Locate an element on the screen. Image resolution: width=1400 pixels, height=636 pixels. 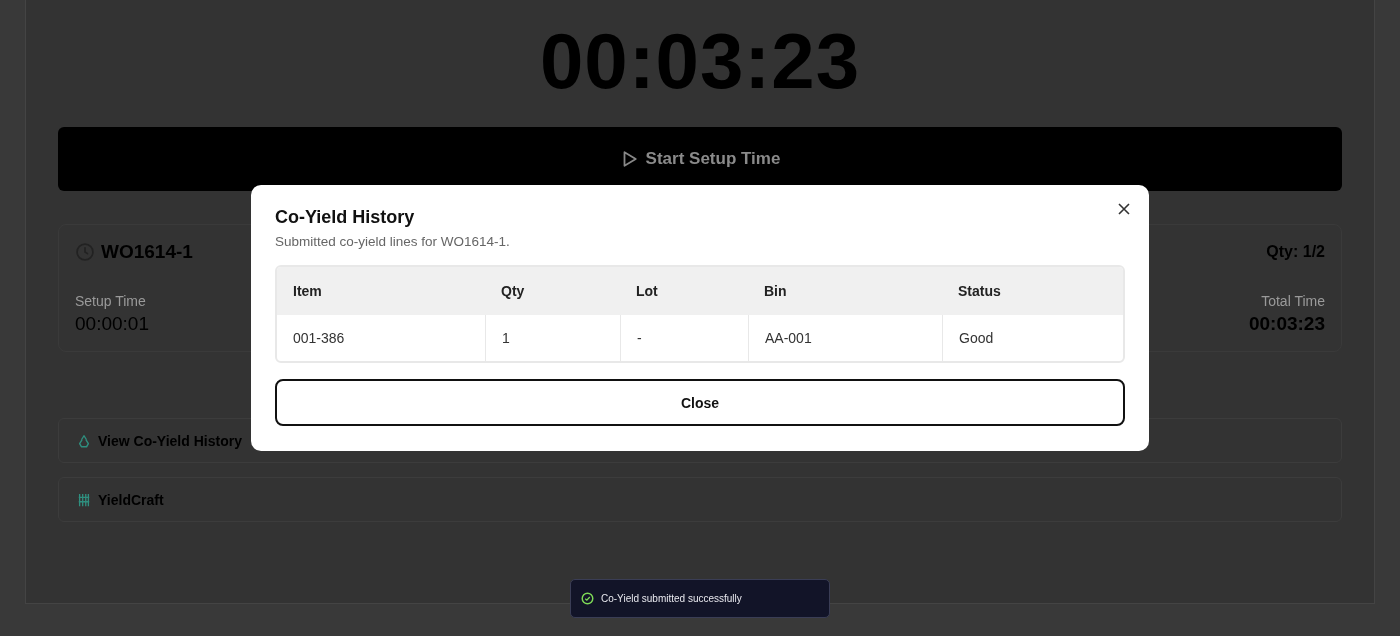
dialog-subtitle: Submitted co-yield lines for WO1614-1. is located at coordinates (393, 241).